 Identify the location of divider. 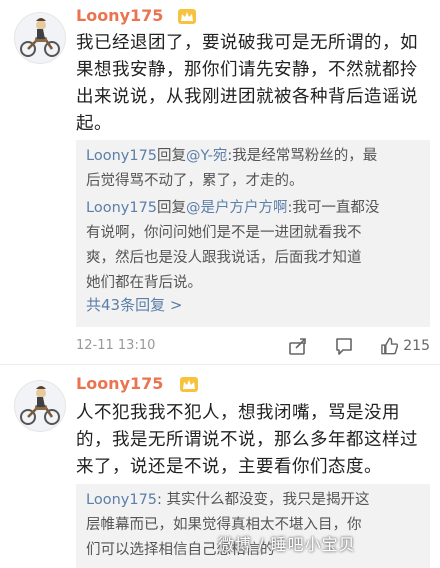
(220, 364).